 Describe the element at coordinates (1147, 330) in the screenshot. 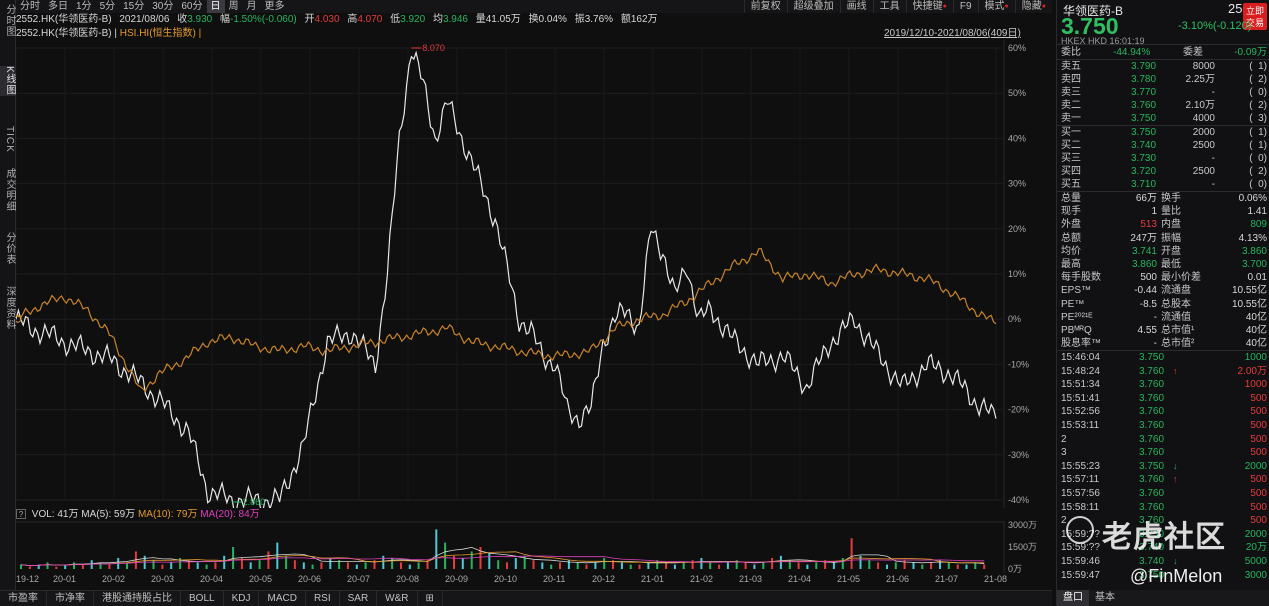

I see `stat-value: 4.55` at that location.